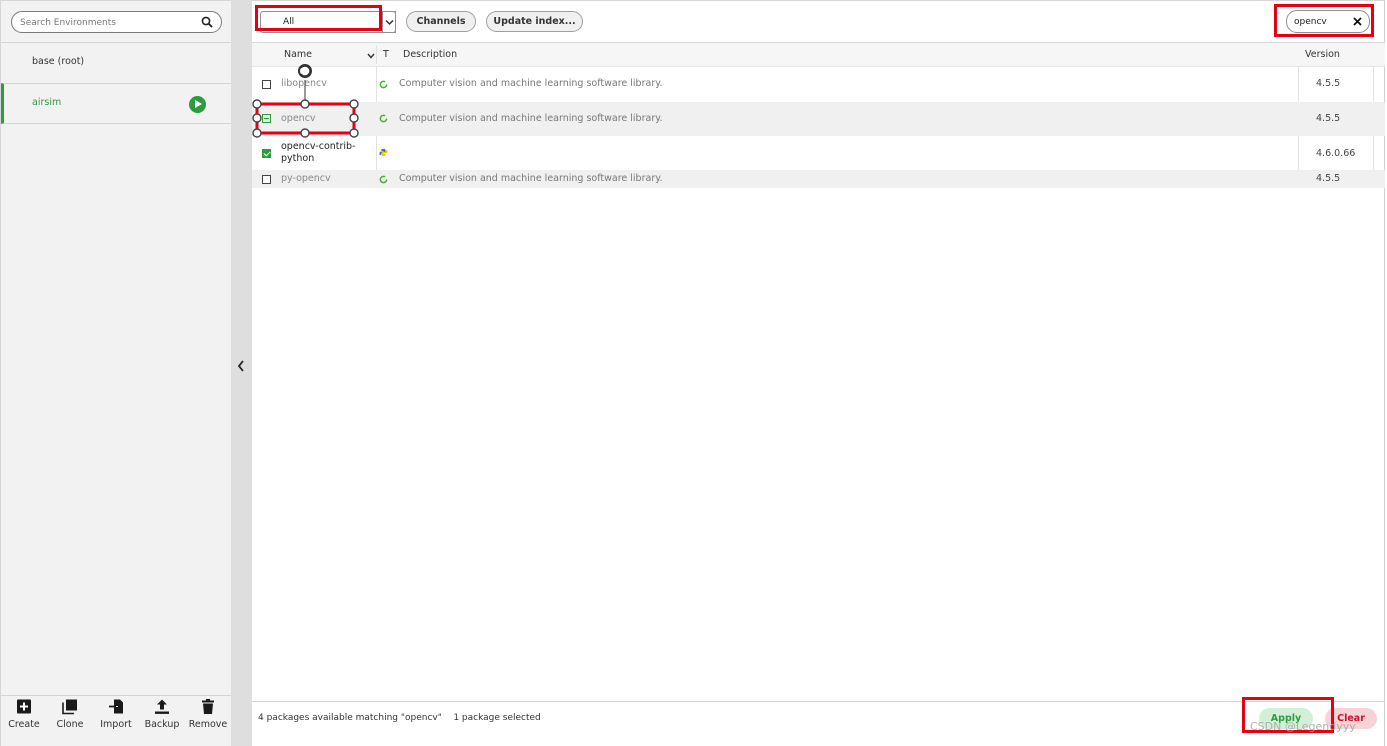 Image resolution: width=1387 pixels, height=746 pixels. I want to click on environment-name: airsim, so click(47, 102).